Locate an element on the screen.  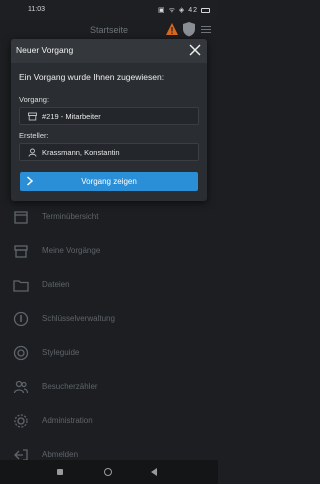
show-case-button-label: Vorgang zeigen is located at coordinates (109, 181).